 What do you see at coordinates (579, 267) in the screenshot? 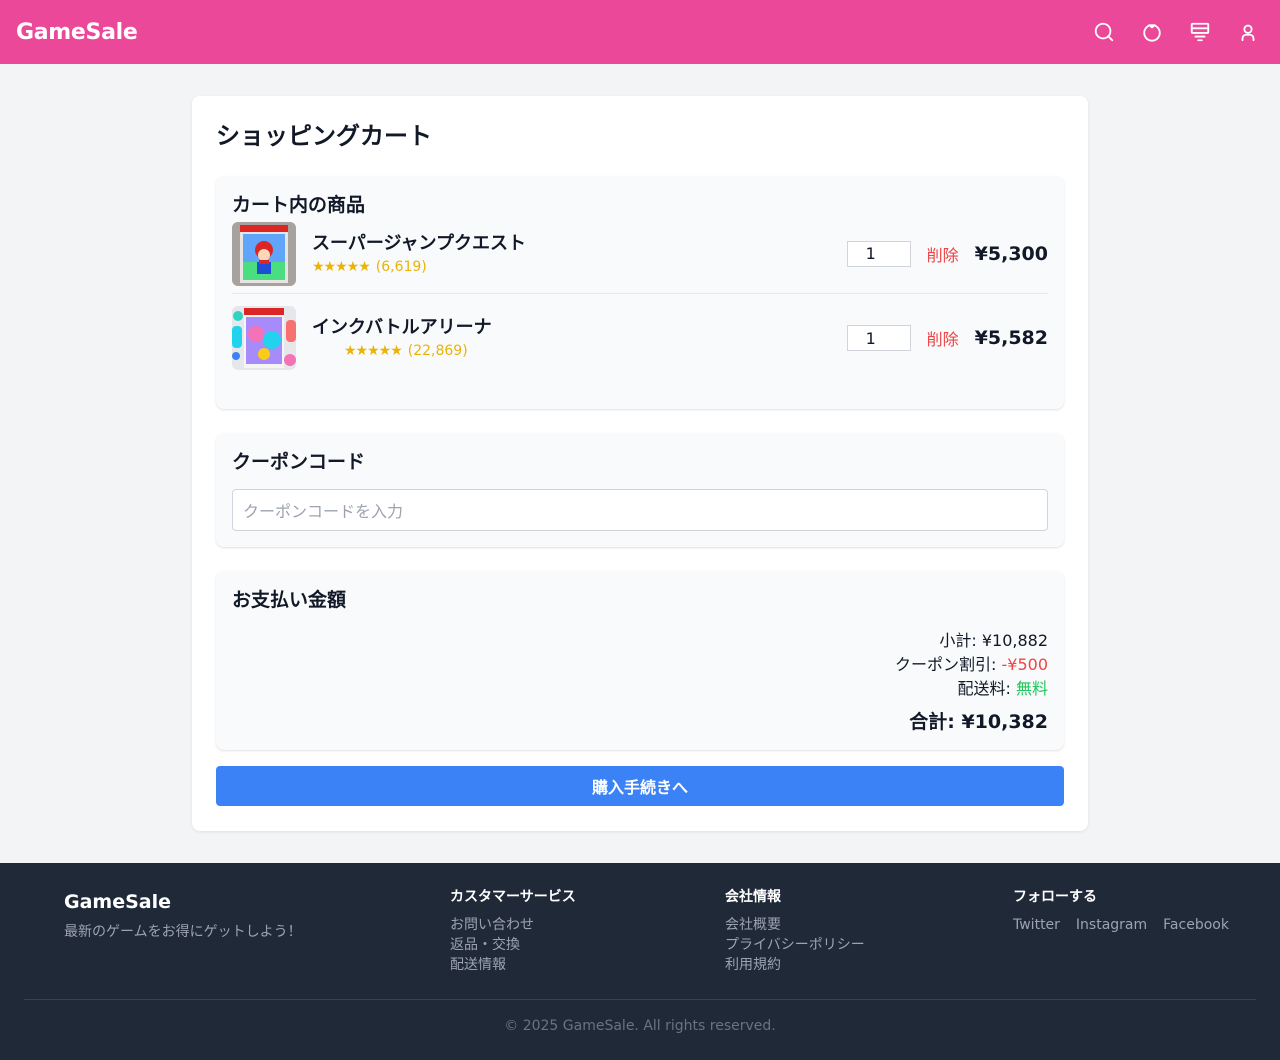
I see `product-rating: ★★★★★ (6,619)` at bounding box center [579, 267].